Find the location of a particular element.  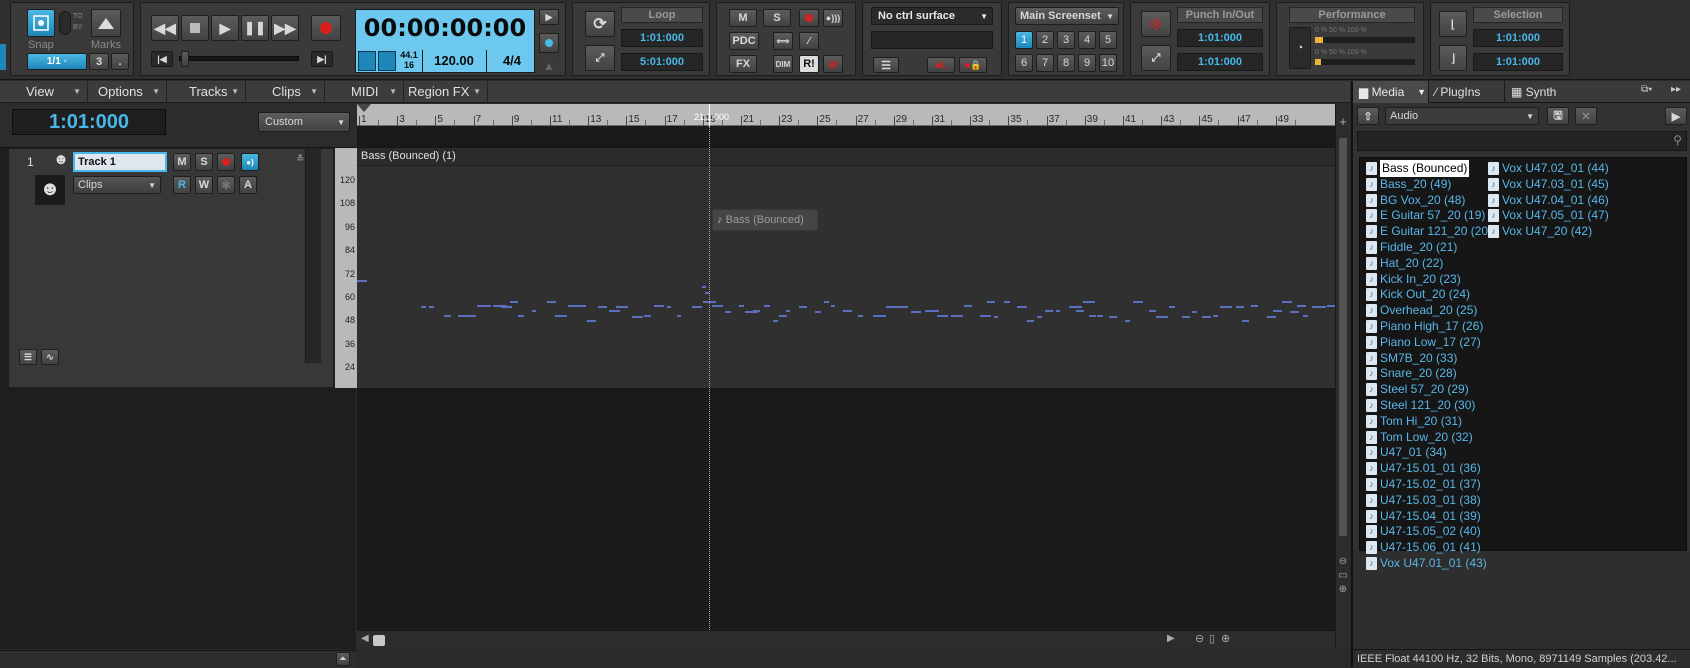

ctrl-surface-field is located at coordinates (932, 40).